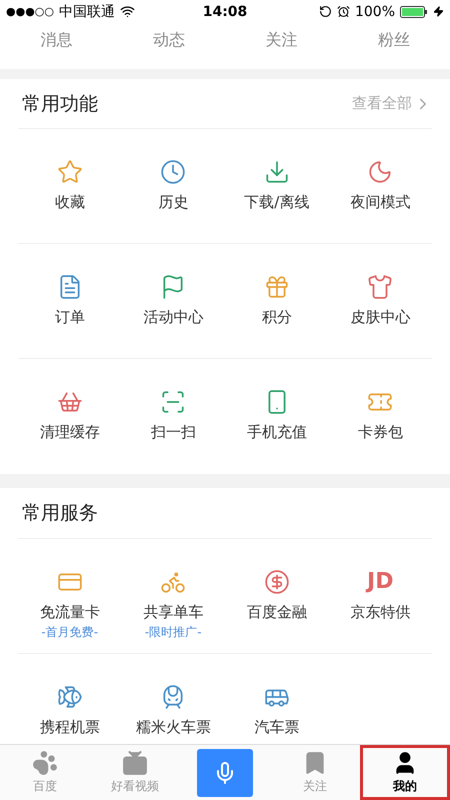 This screenshot has width=450, height=800. Describe the element at coordinates (69, 632) in the screenshot. I see `promo-label: -首月免费-` at that location.